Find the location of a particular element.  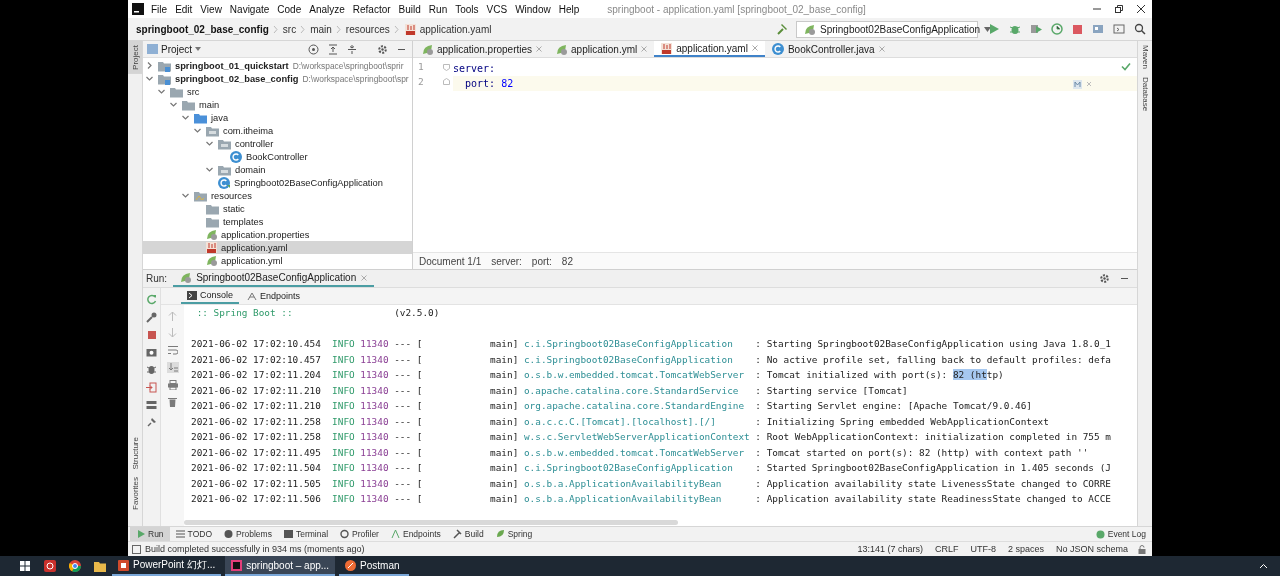

rerun-icon is located at coordinates (151, 299).